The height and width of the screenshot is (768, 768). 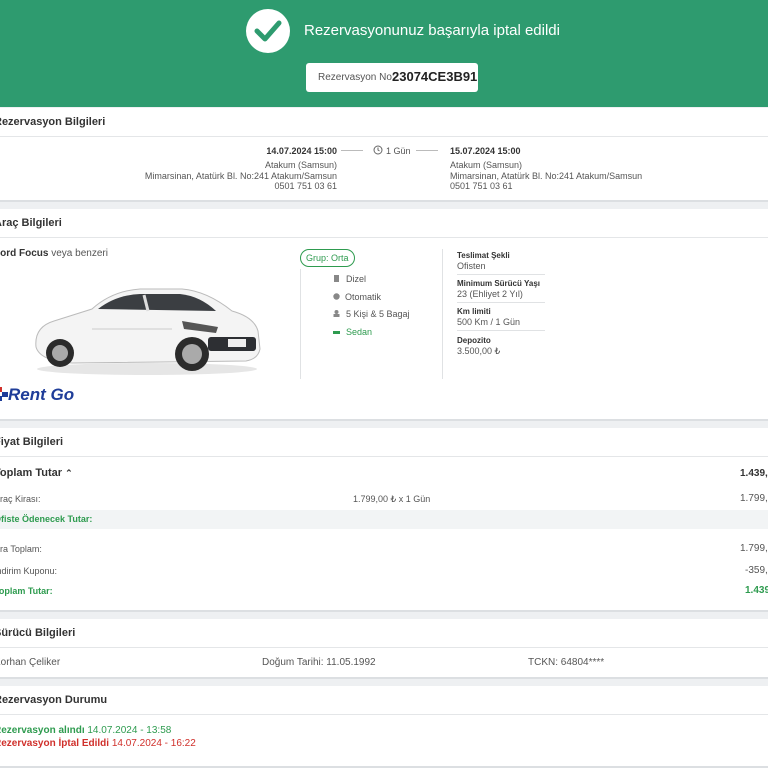 What do you see at coordinates (29, 571) in the screenshot?
I see `coupon-label: İndirim Kuponu:` at bounding box center [29, 571].